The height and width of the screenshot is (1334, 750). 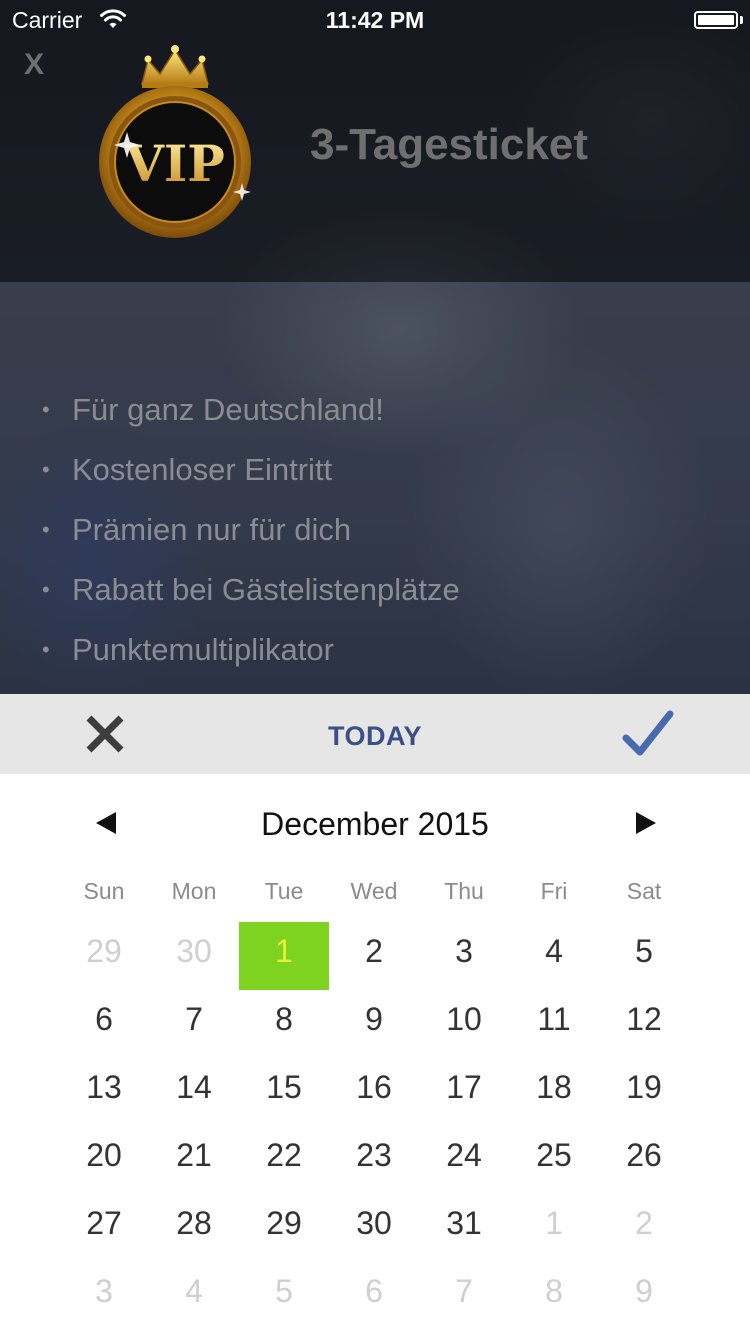 I want to click on checkmark-icon, so click(x=648, y=733).